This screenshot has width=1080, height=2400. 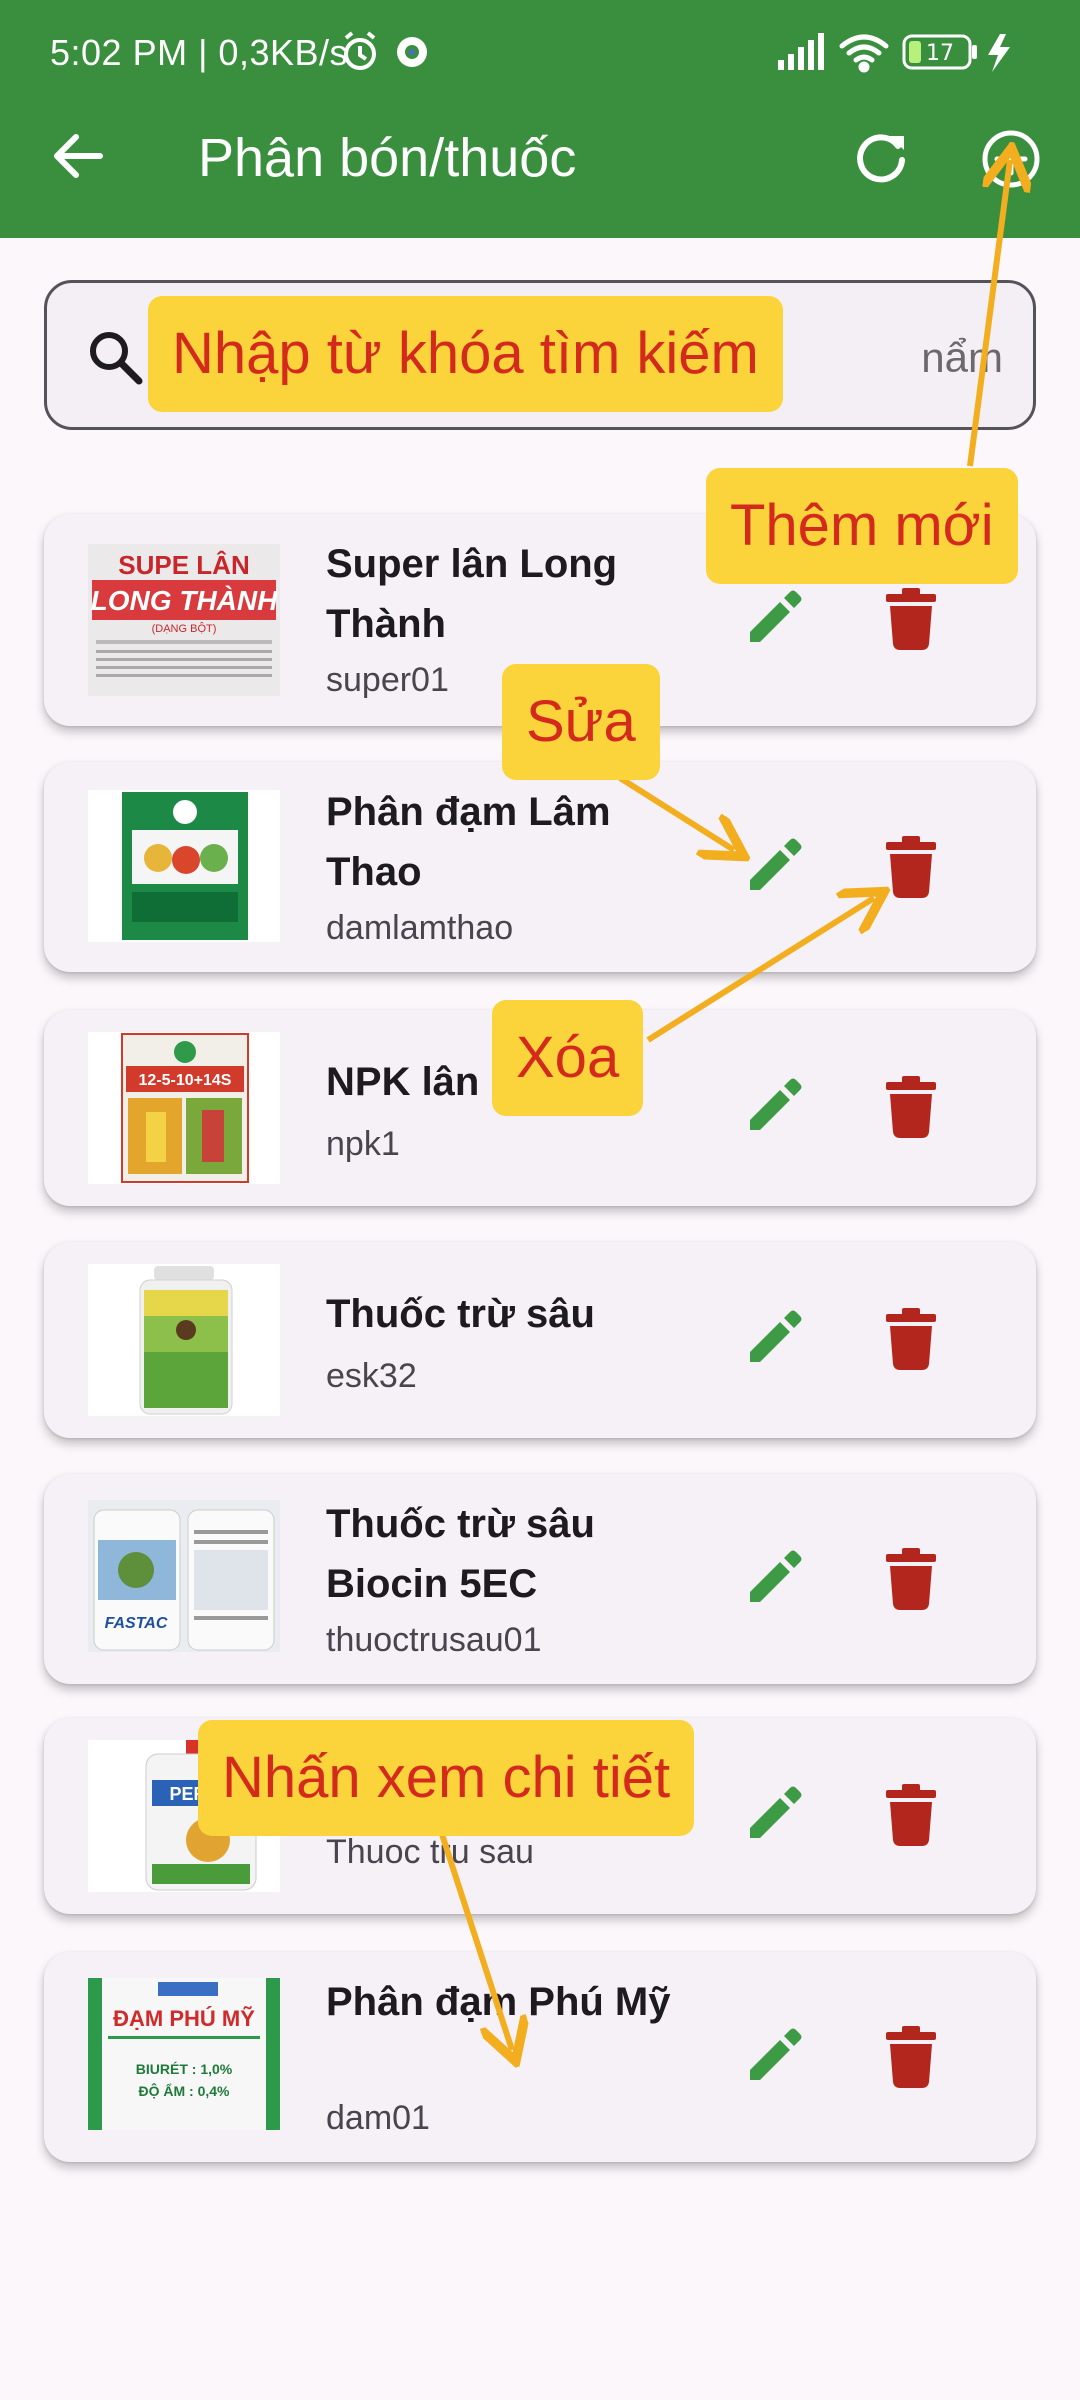 I want to click on product-code: esk32, so click(x=371, y=1376).